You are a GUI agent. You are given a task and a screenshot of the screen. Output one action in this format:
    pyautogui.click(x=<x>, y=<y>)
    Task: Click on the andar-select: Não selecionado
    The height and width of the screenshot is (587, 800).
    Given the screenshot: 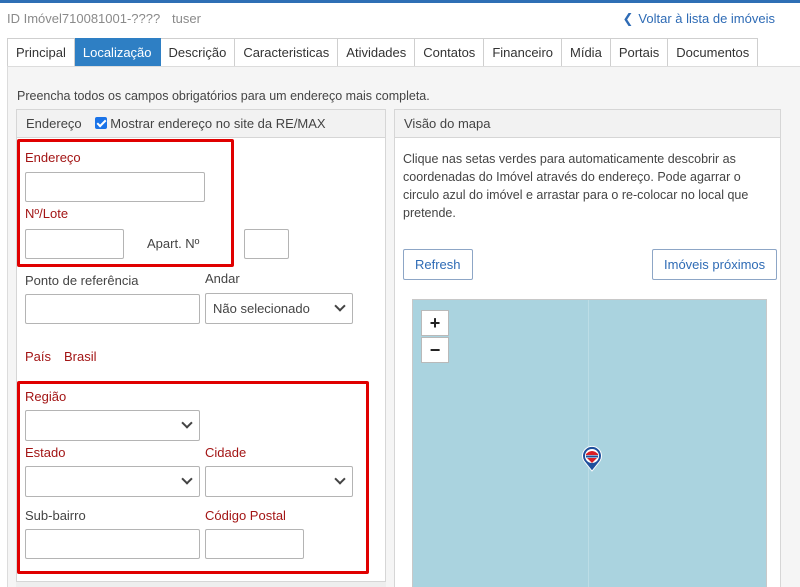 What is the action you would take?
    pyautogui.click(x=279, y=308)
    